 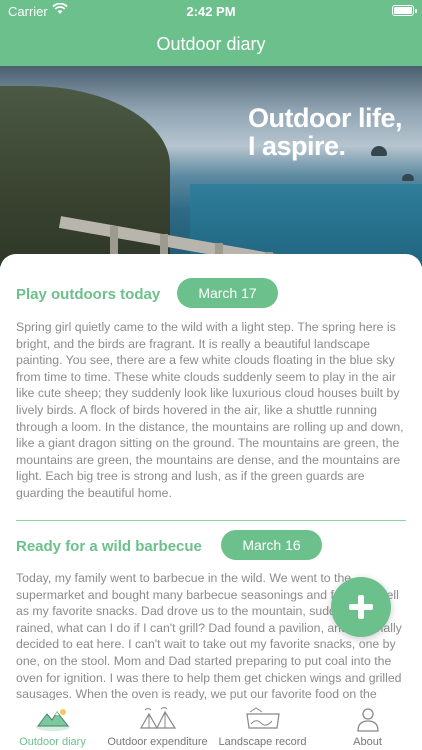 I want to click on status-bar: Carrier 2:42 PM, so click(x=211, y=11).